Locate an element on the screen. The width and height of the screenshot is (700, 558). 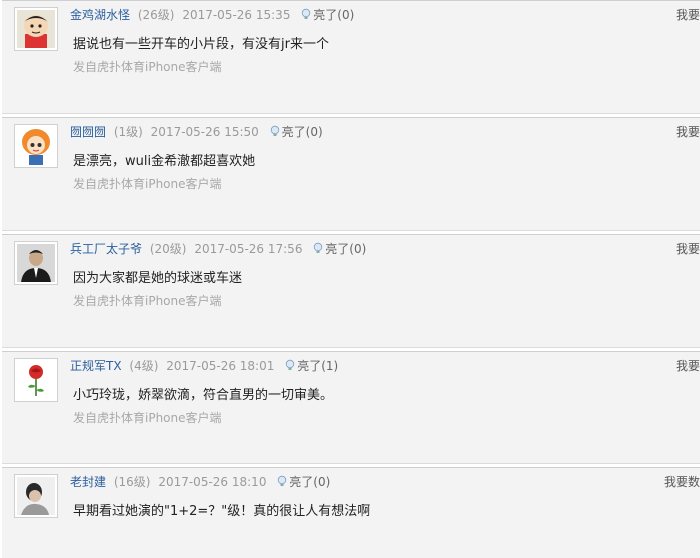
light-button: 亮了(1) is located at coordinates (311, 366).